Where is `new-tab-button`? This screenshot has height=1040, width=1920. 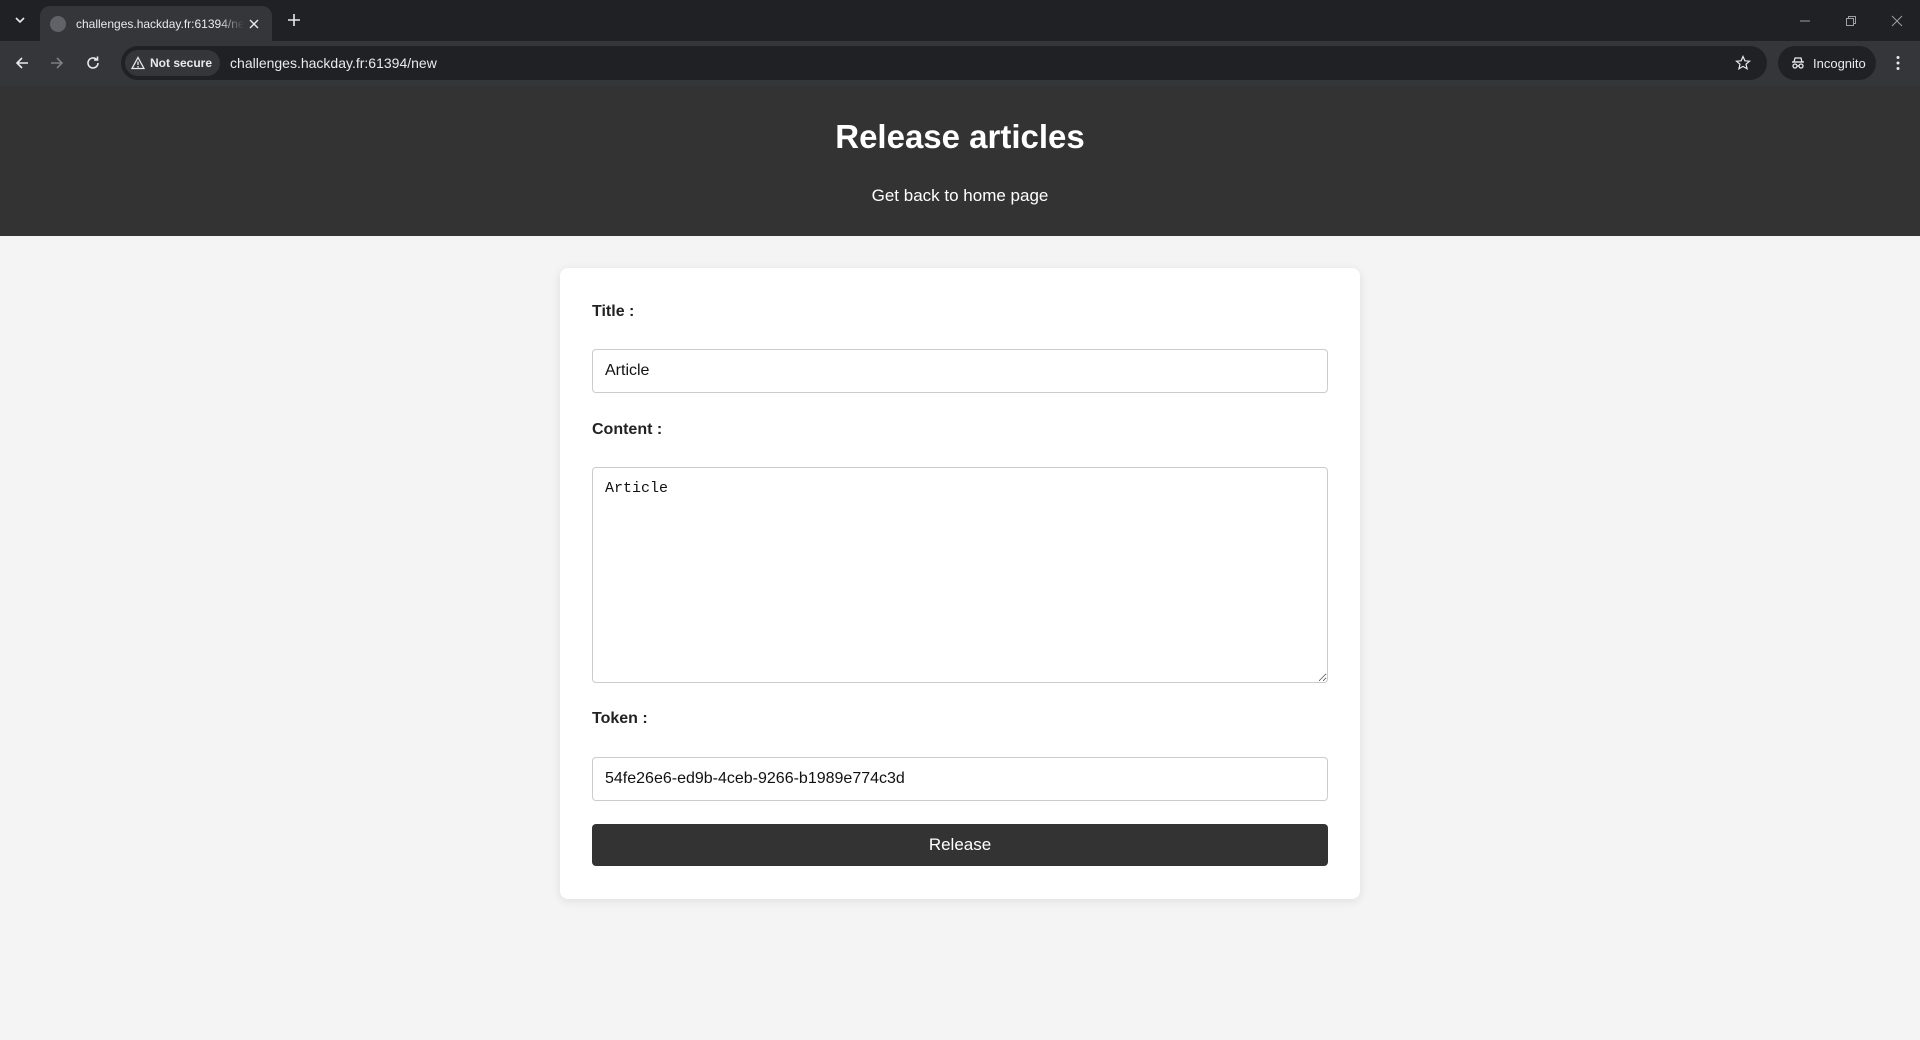 new-tab-button is located at coordinates (294, 20).